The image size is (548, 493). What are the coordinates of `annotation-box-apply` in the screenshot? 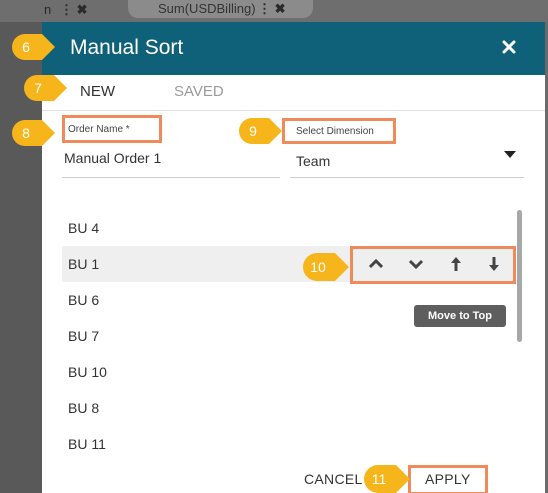 It's located at (448, 479).